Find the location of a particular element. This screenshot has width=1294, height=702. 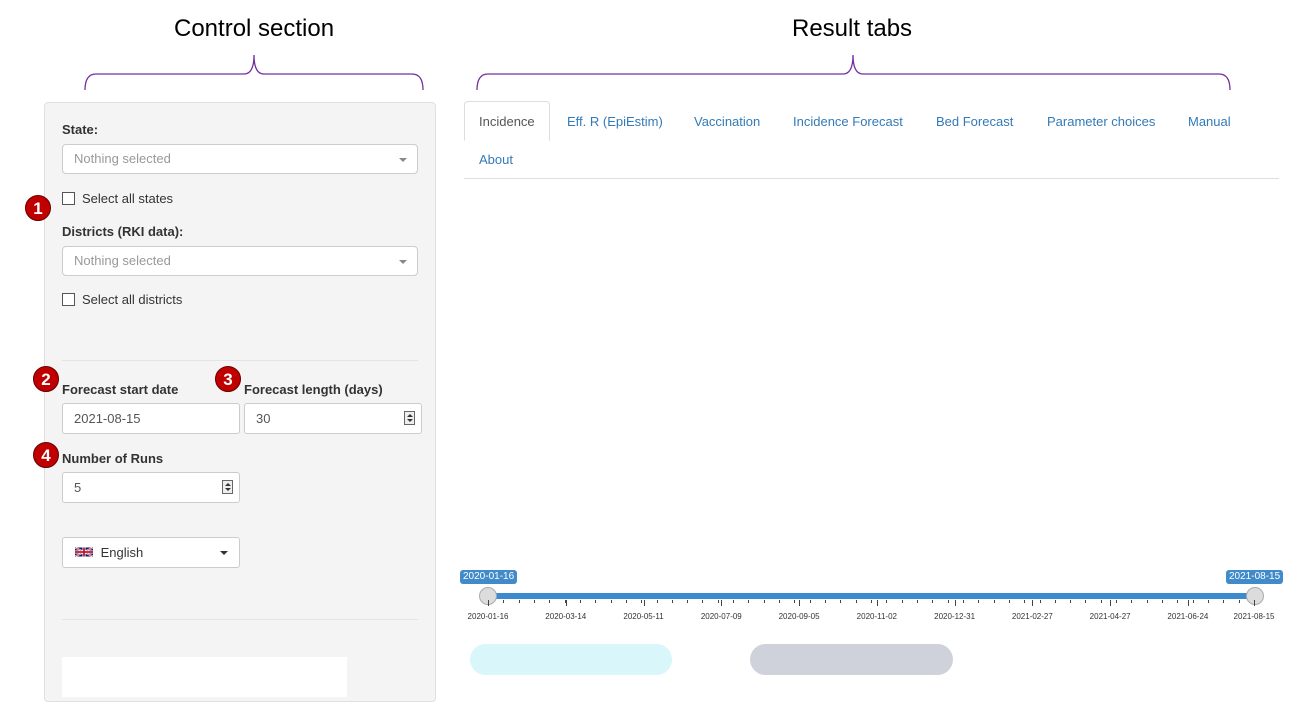

slider-tick-label: 2020-12-31 is located at coordinates (955, 616).